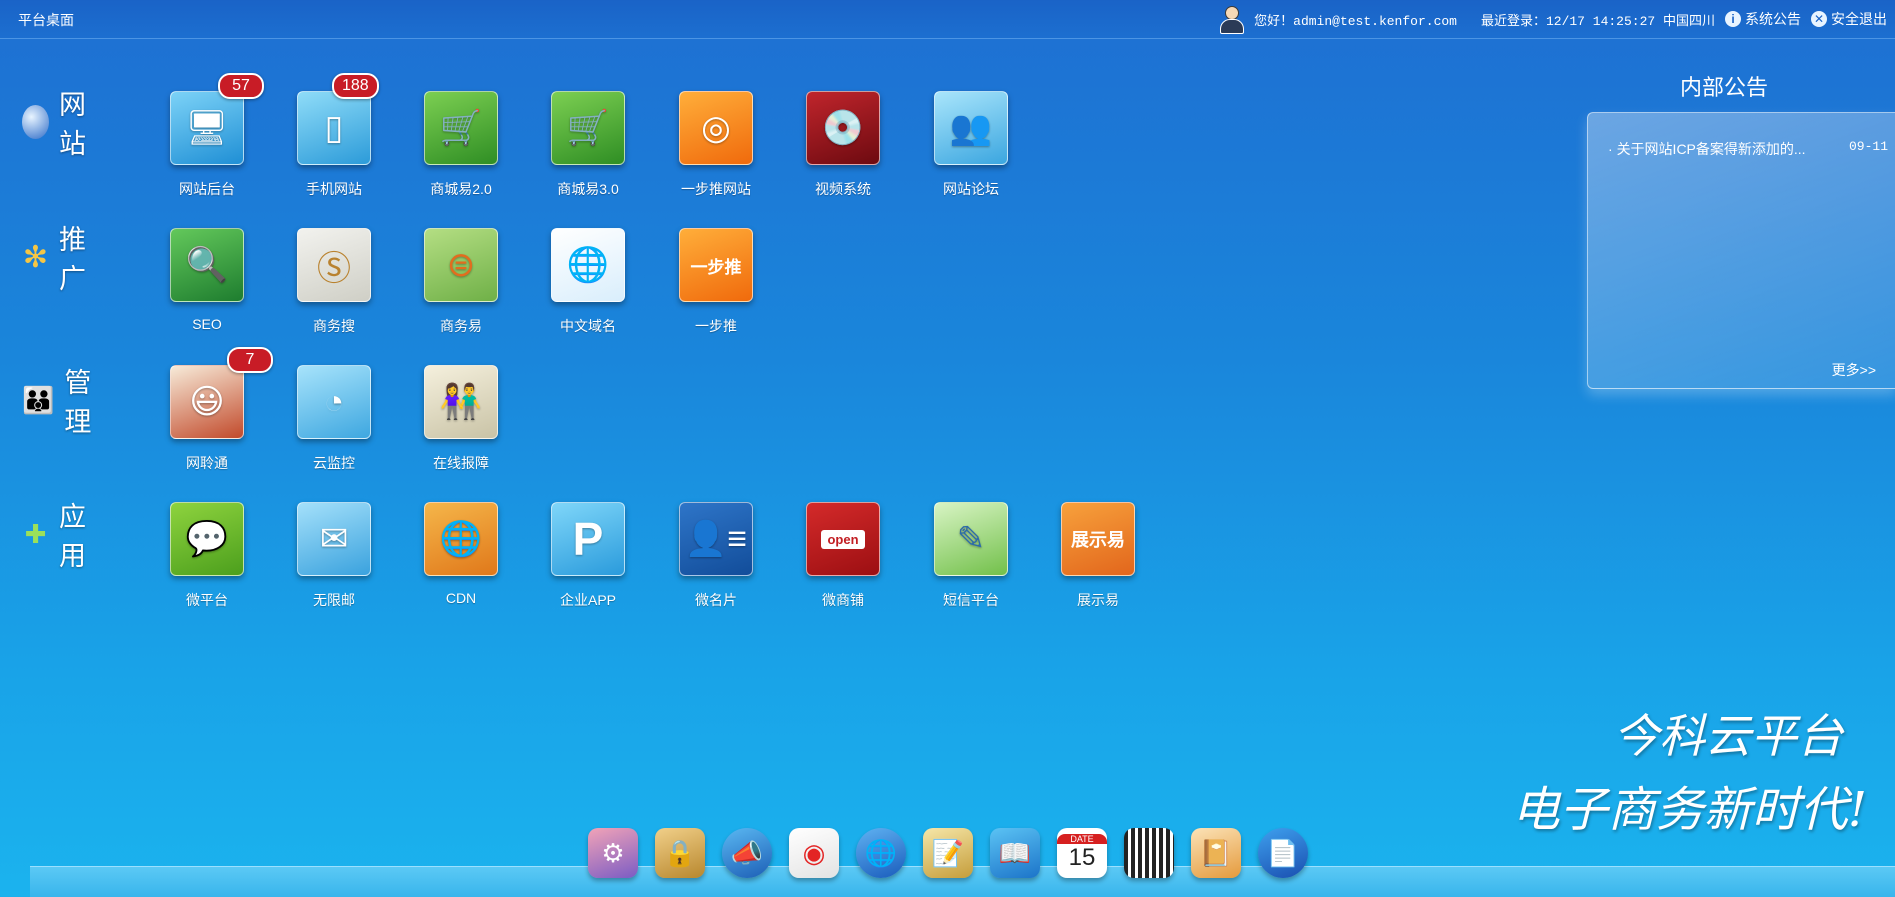 The image size is (1895, 897). Describe the element at coordinates (461, 402) in the screenshot. I see `support-people-icon: 👫` at that location.